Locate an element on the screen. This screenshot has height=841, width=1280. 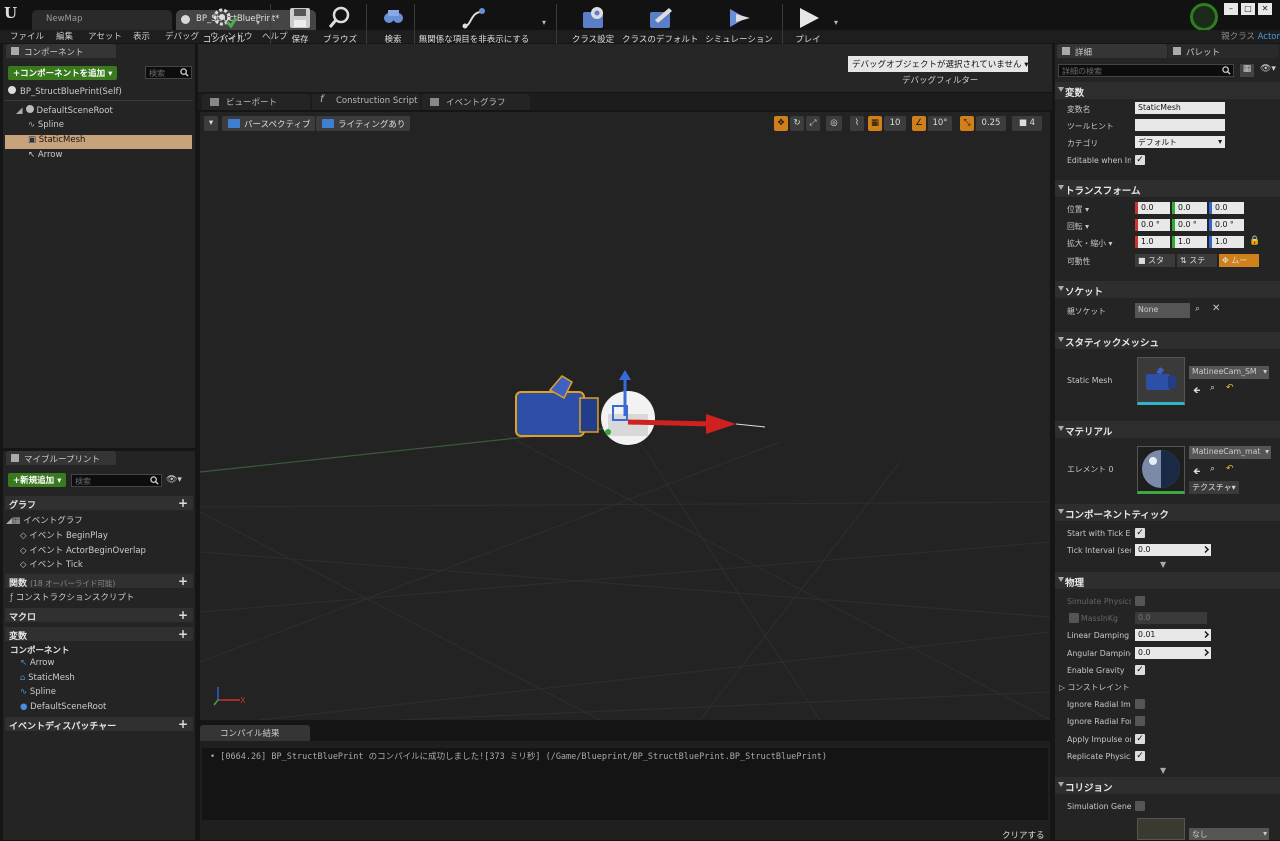
scale-x: 1.0 is located at coordinates (1152, 242).